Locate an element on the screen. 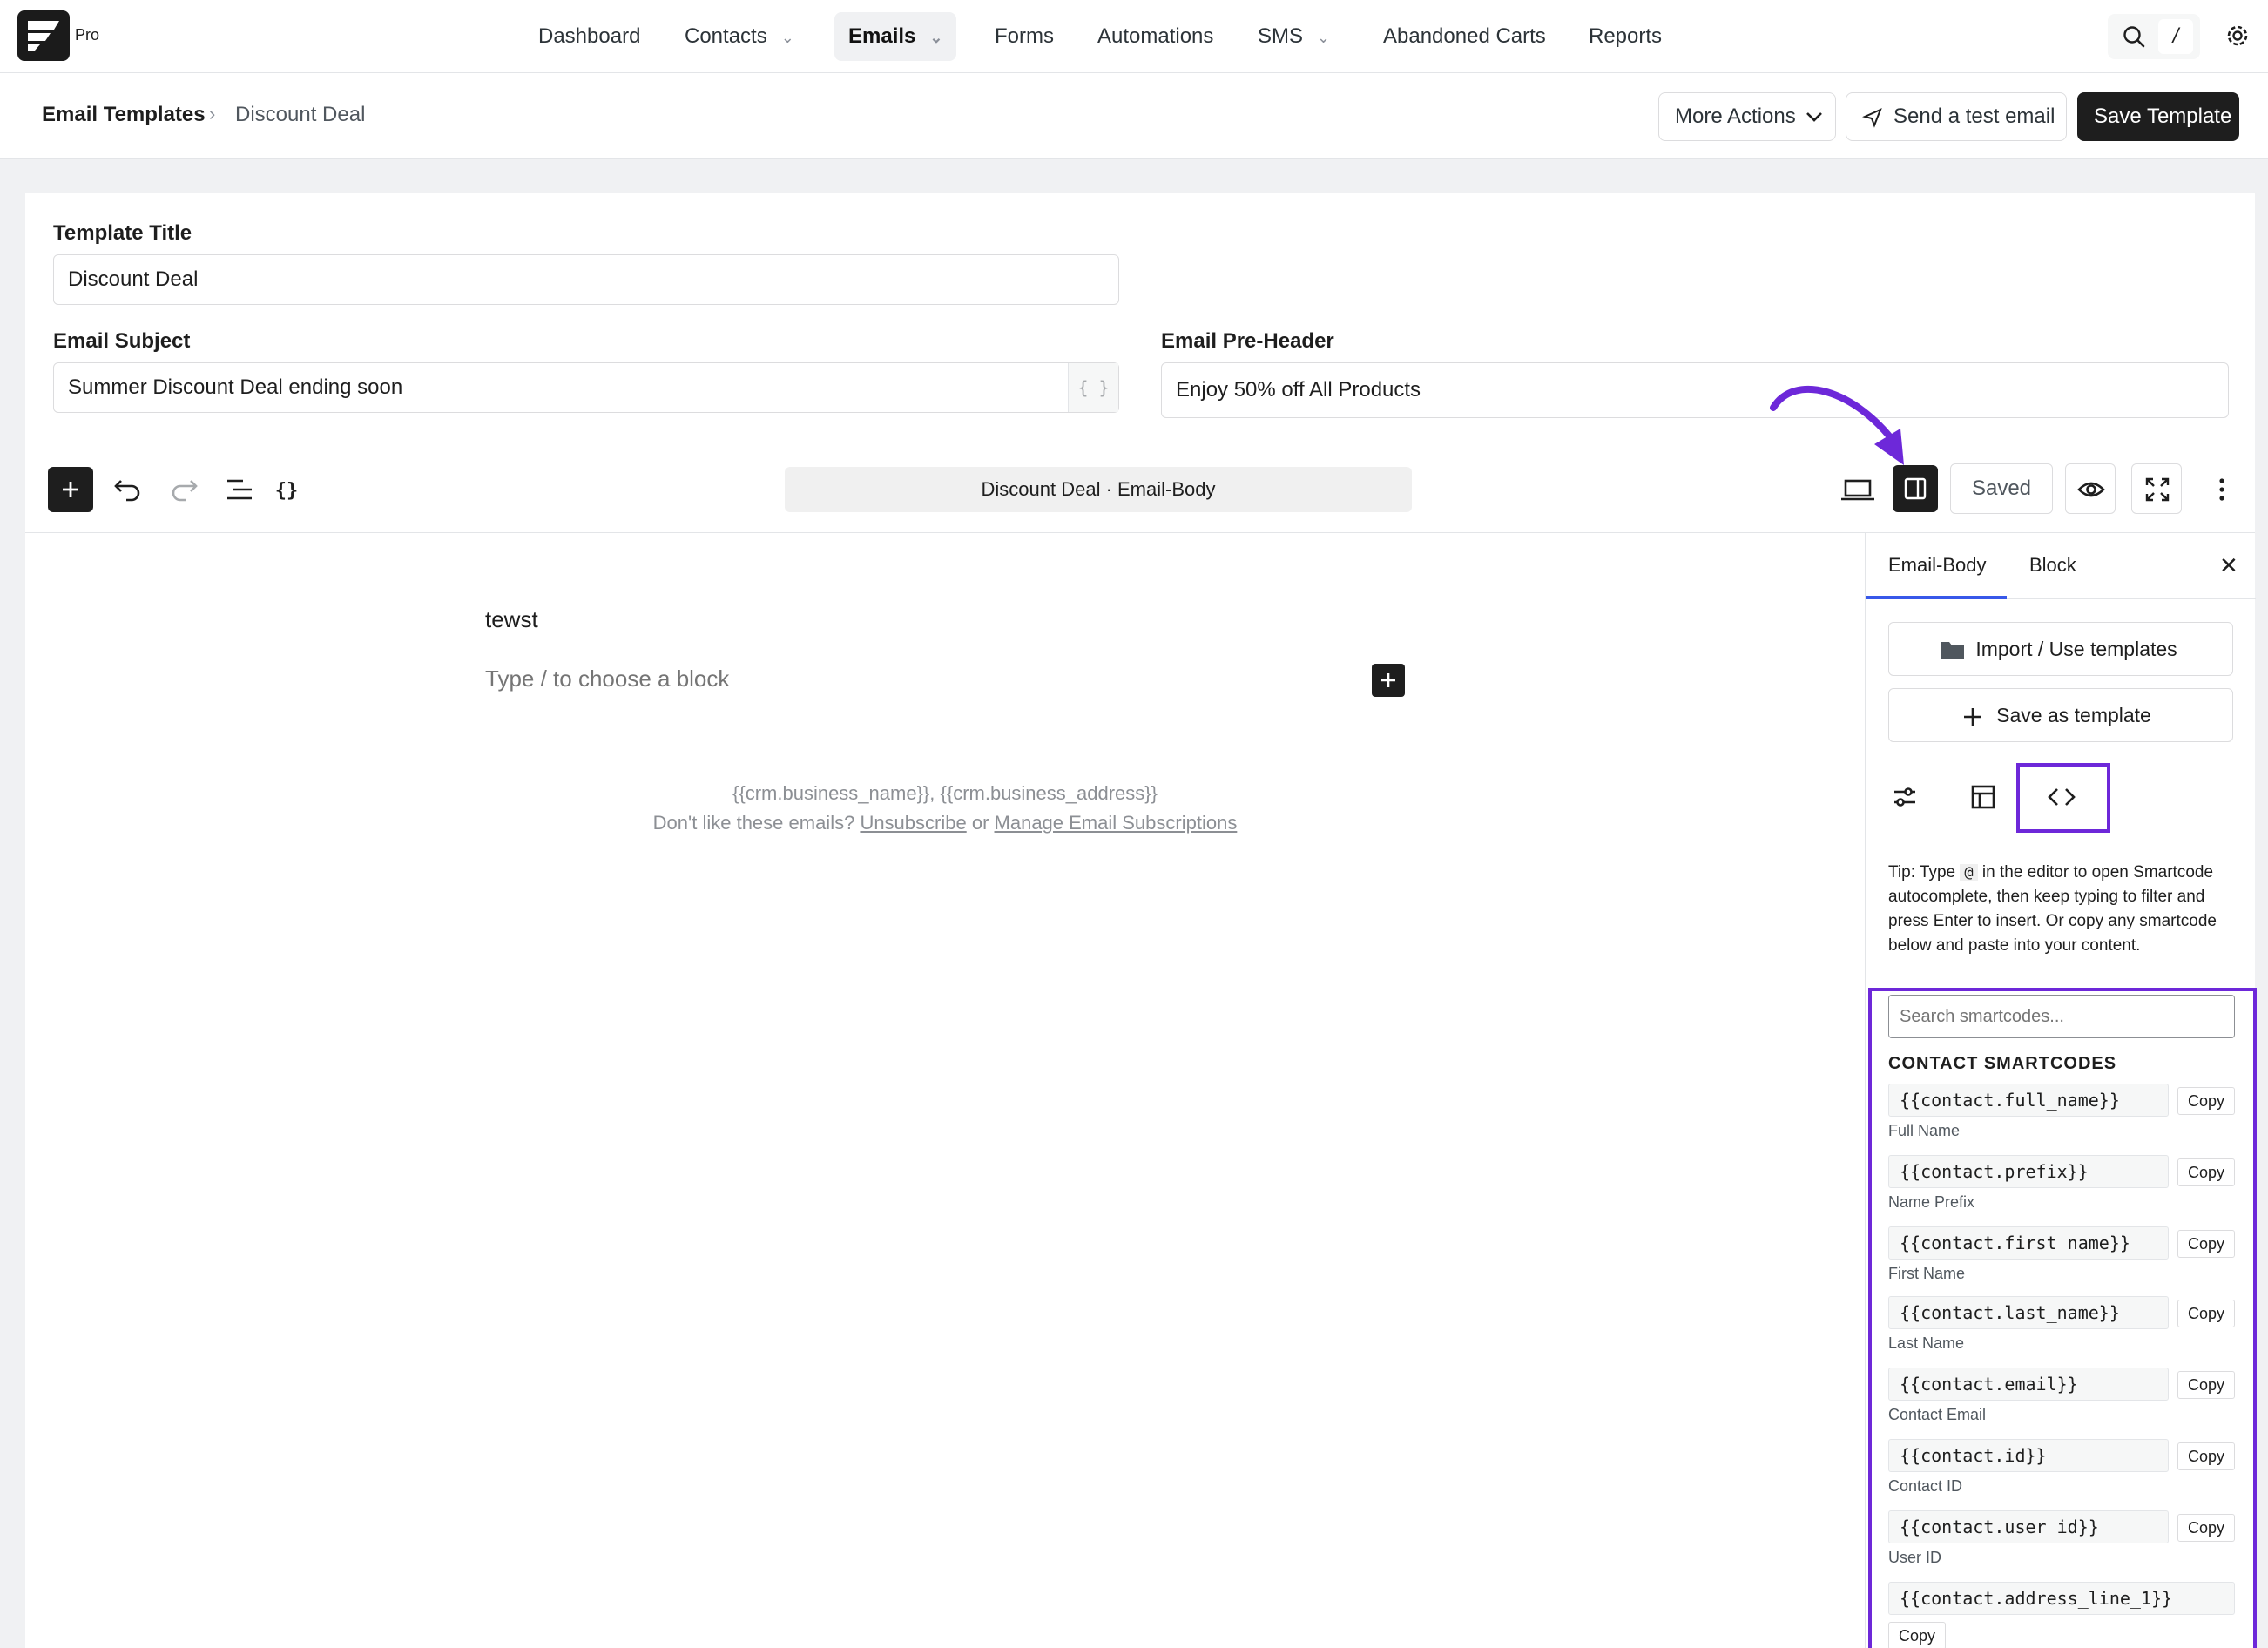  send-icon is located at coordinates (1872, 118).